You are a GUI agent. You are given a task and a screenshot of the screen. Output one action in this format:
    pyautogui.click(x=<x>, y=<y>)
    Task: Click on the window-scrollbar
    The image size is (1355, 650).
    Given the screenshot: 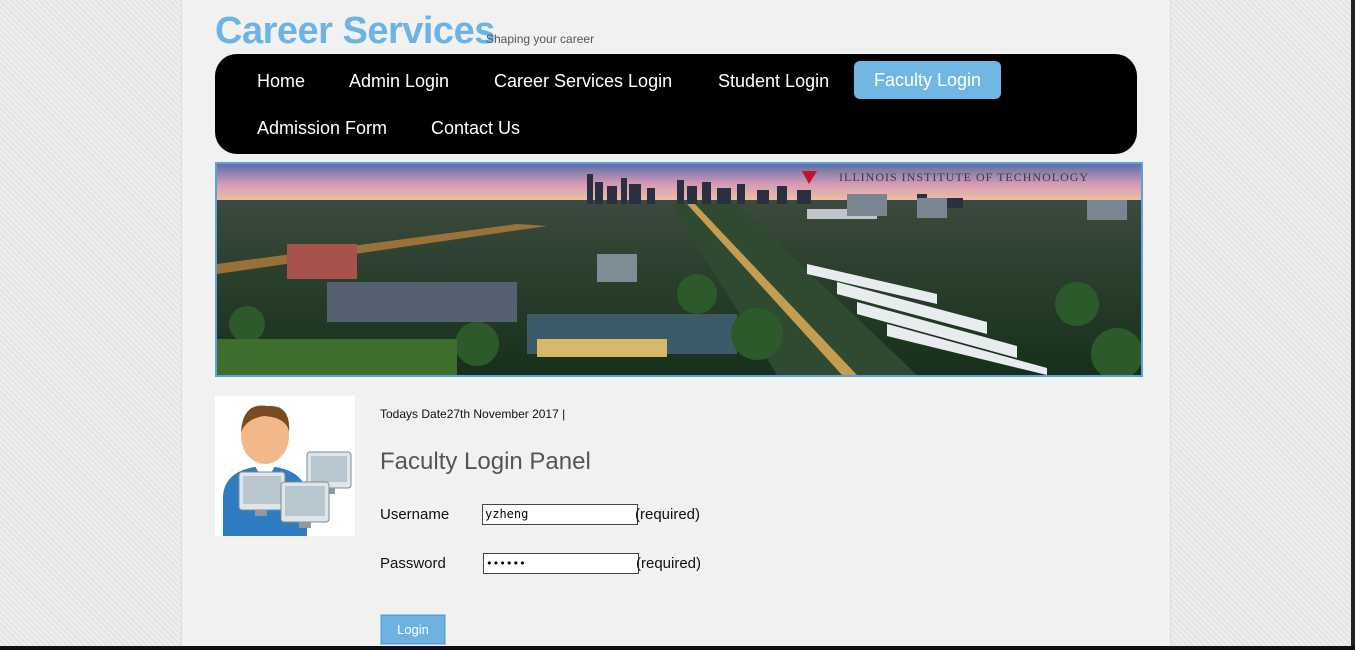 What is the action you would take?
    pyautogui.click(x=1353, y=323)
    